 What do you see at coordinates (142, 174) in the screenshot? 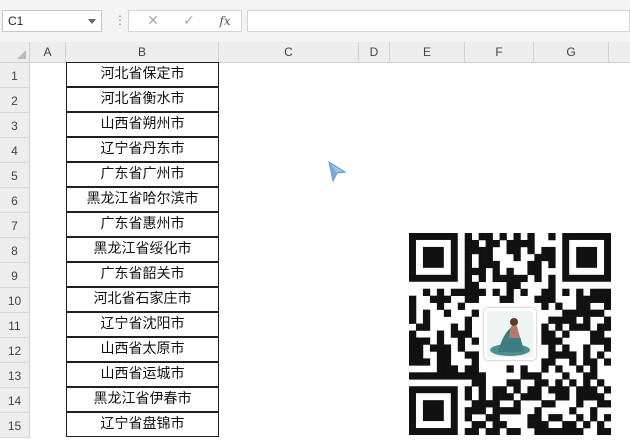
I see `cell-b5: 广东省广州市` at bounding box center [142, 174].